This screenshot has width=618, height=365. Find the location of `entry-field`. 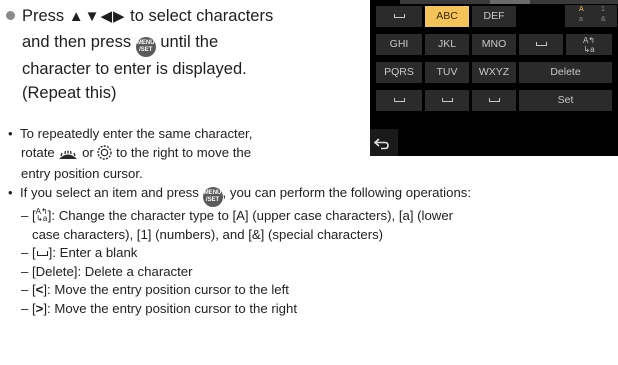

entry-field is located at coordinates (509, 2).